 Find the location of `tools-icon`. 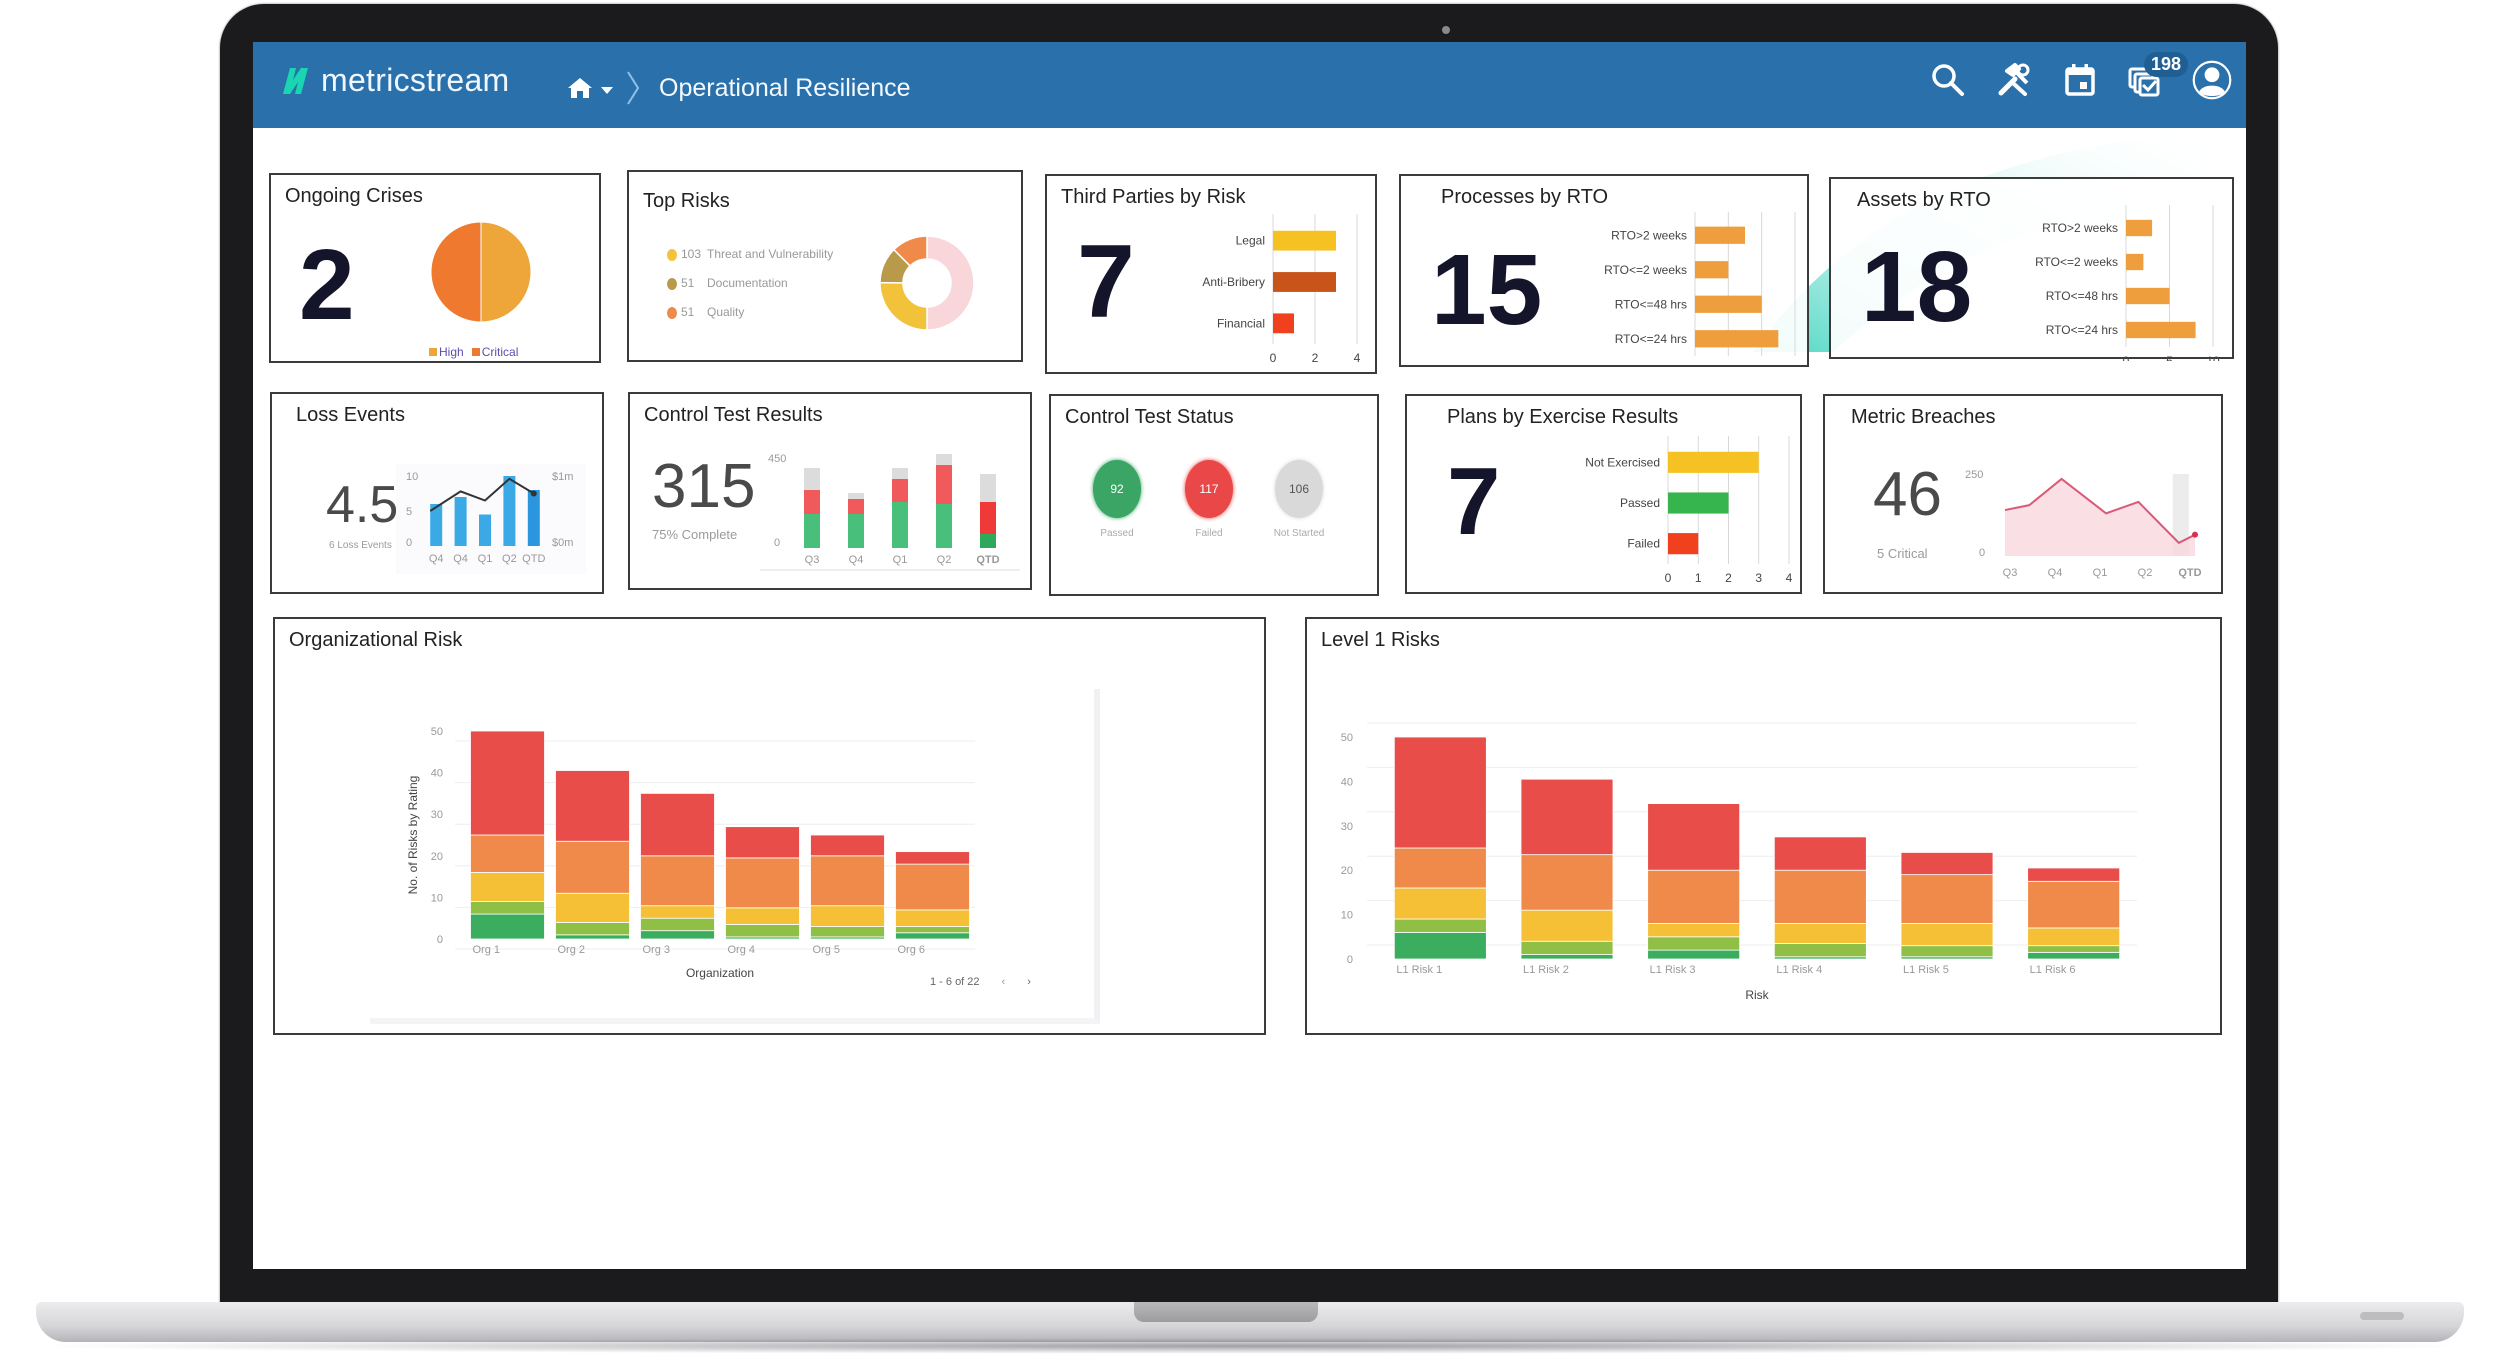

tools-icon is located at coordinates (2014, 79).